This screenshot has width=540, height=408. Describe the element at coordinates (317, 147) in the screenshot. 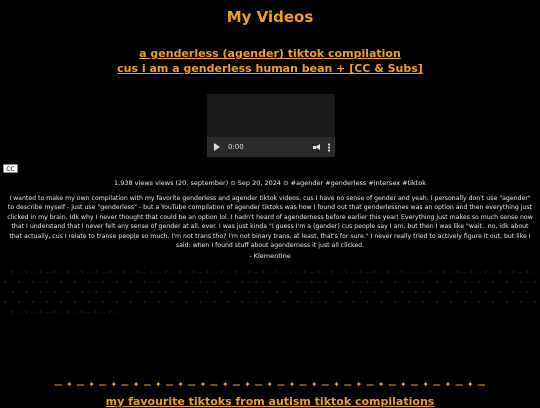

I see `volume-icon` at that location.